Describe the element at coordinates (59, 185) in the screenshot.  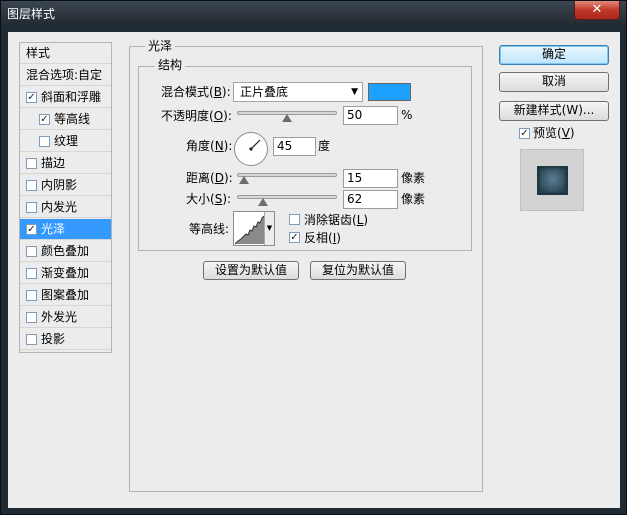
I see `style-list-item-label: 内阴影` at that location.